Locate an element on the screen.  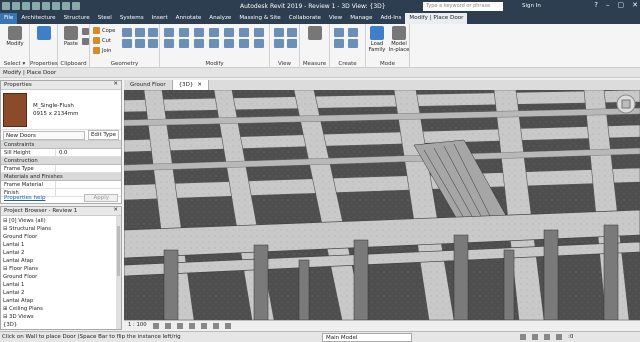
edit-type-button: Edit Type is located at coordinates (103, 135).